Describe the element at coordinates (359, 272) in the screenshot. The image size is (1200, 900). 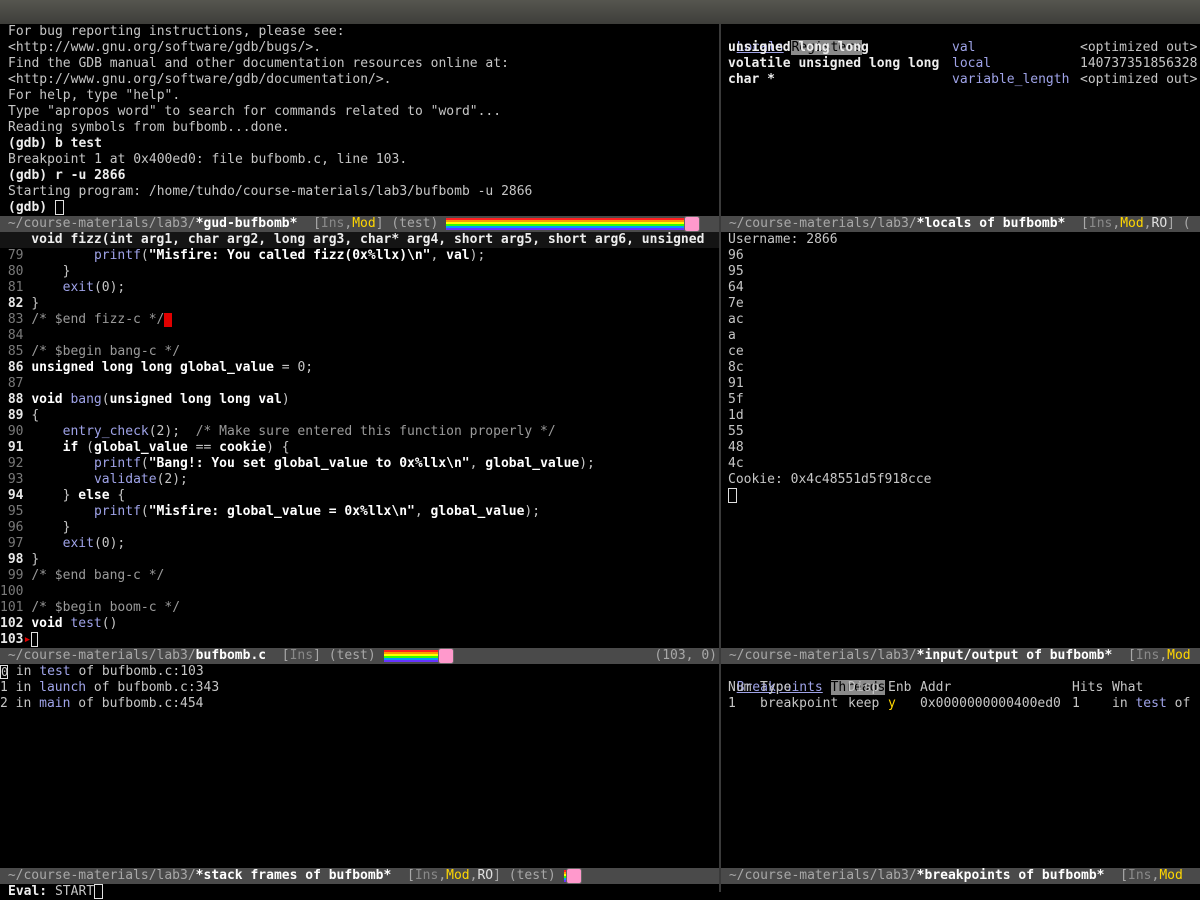
I see `source-line: 80 }` at that location.